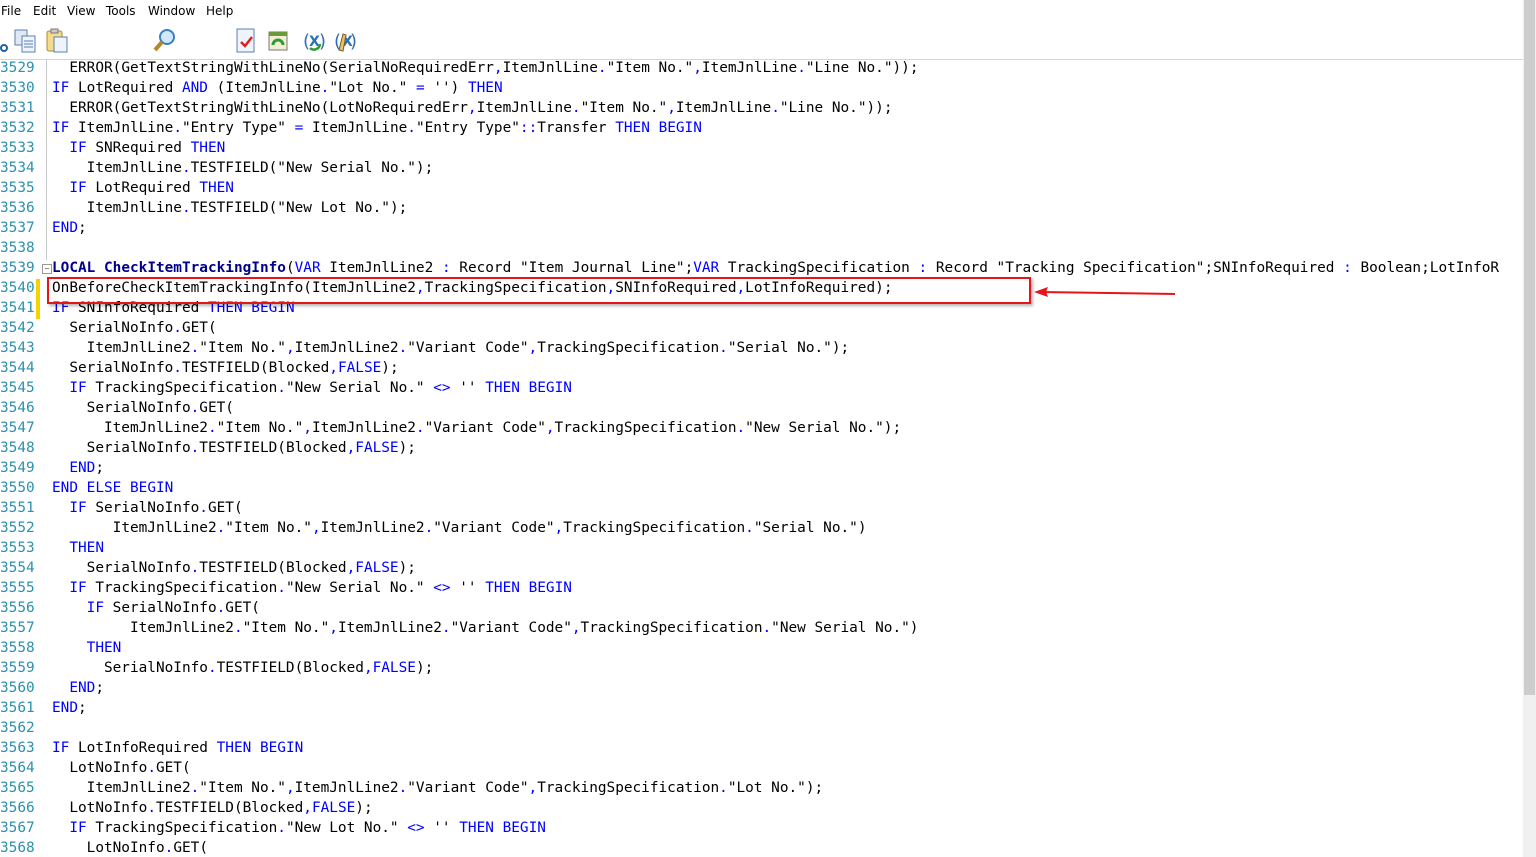 The height and width of the screenshot is (857, 1536). I want to click on line-number: 3534, so click(17, 168).